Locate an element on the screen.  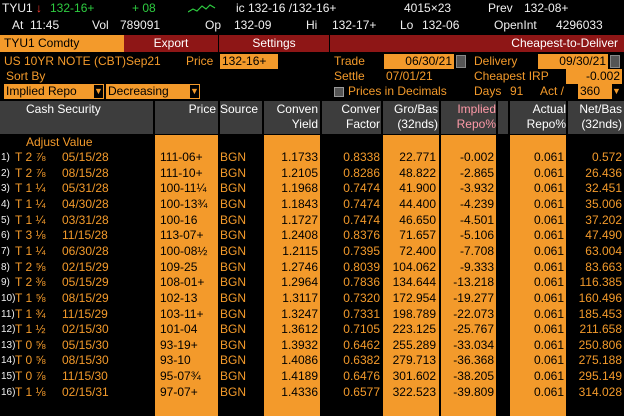
col-header-net-basis: Net/Bas is located at coordinates (594, 109).